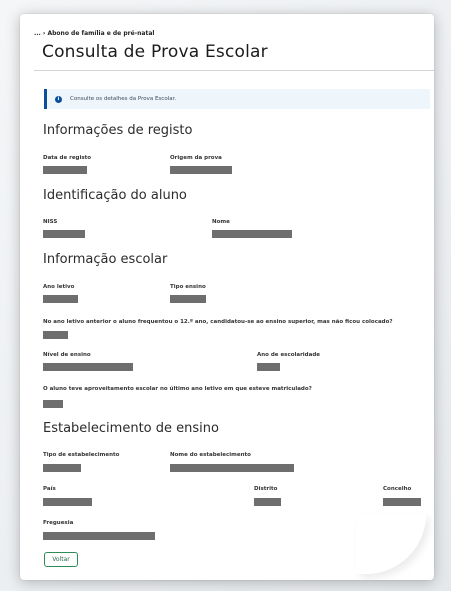 Image resolution: width=451 pixels, height=591 pixels. Describe the element at coordinates (188, 299) in the screenshot. I see `value-tipo-ensino` at that location.